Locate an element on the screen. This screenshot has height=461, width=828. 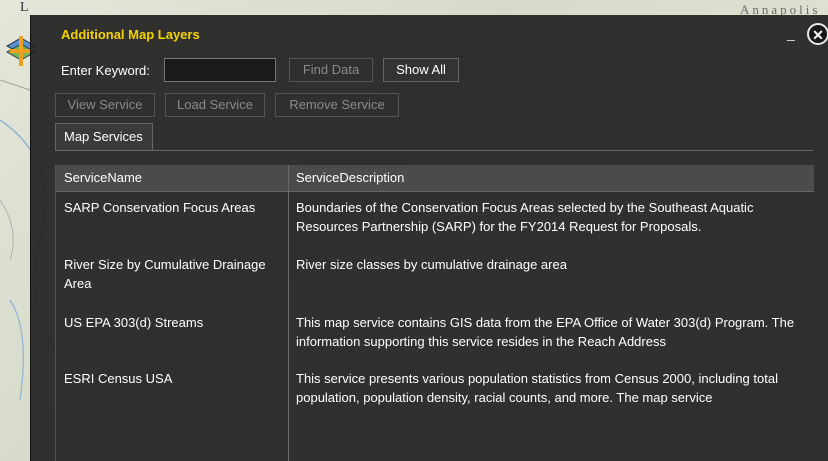
show-all-button: Show All is located at coordinates (421, 70).